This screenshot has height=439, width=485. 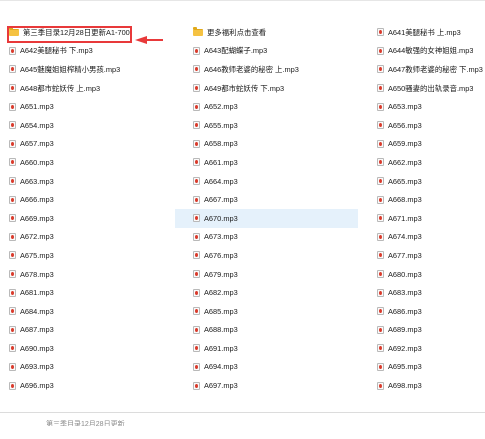 What do you see at coordinates (275, 311) in the screenshot?
I see `file-item: A685.mp3` at bounding box center [275, 311].